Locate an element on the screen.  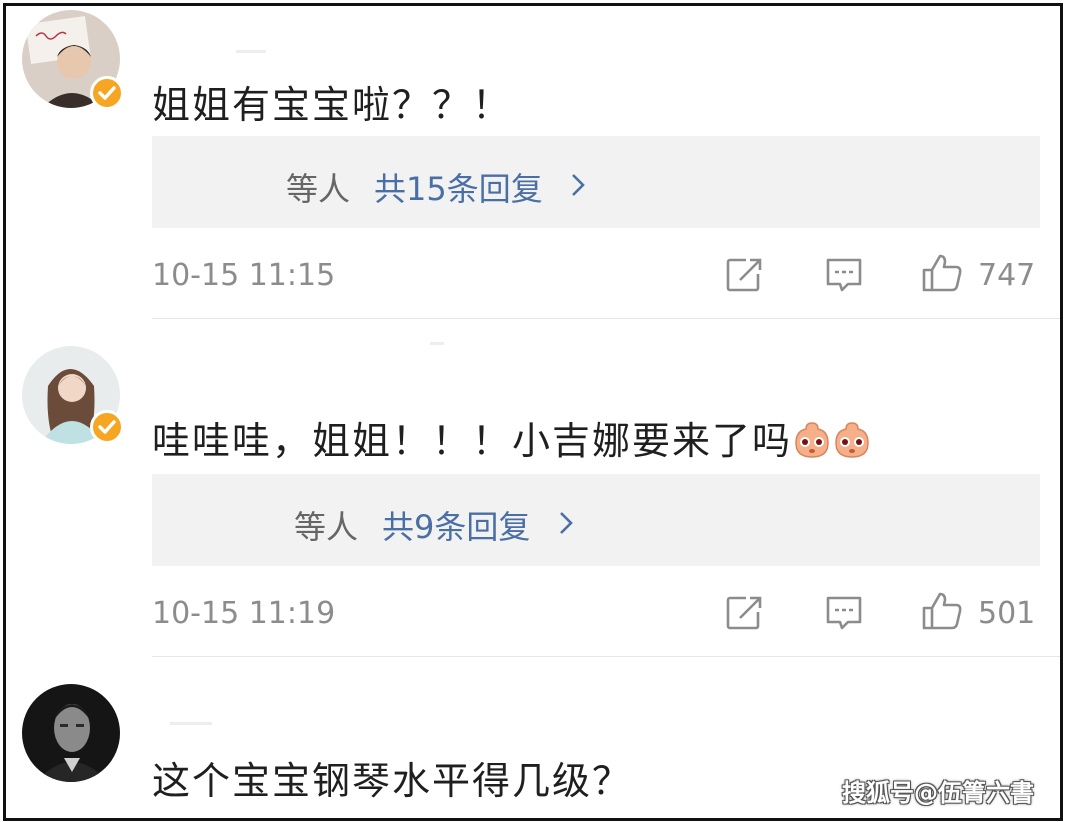
replies-count-link: 共15条回复 is located at coordinates (458, 187).